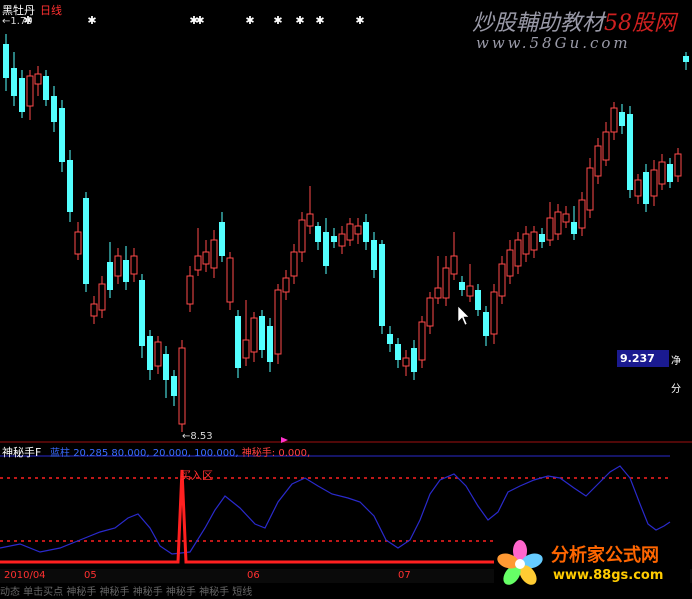 The image size is (692, 599). What do you see at coordinates (90, 575) in the screenshot?
I see `date-label: 05` at bounding box center [90, 575].